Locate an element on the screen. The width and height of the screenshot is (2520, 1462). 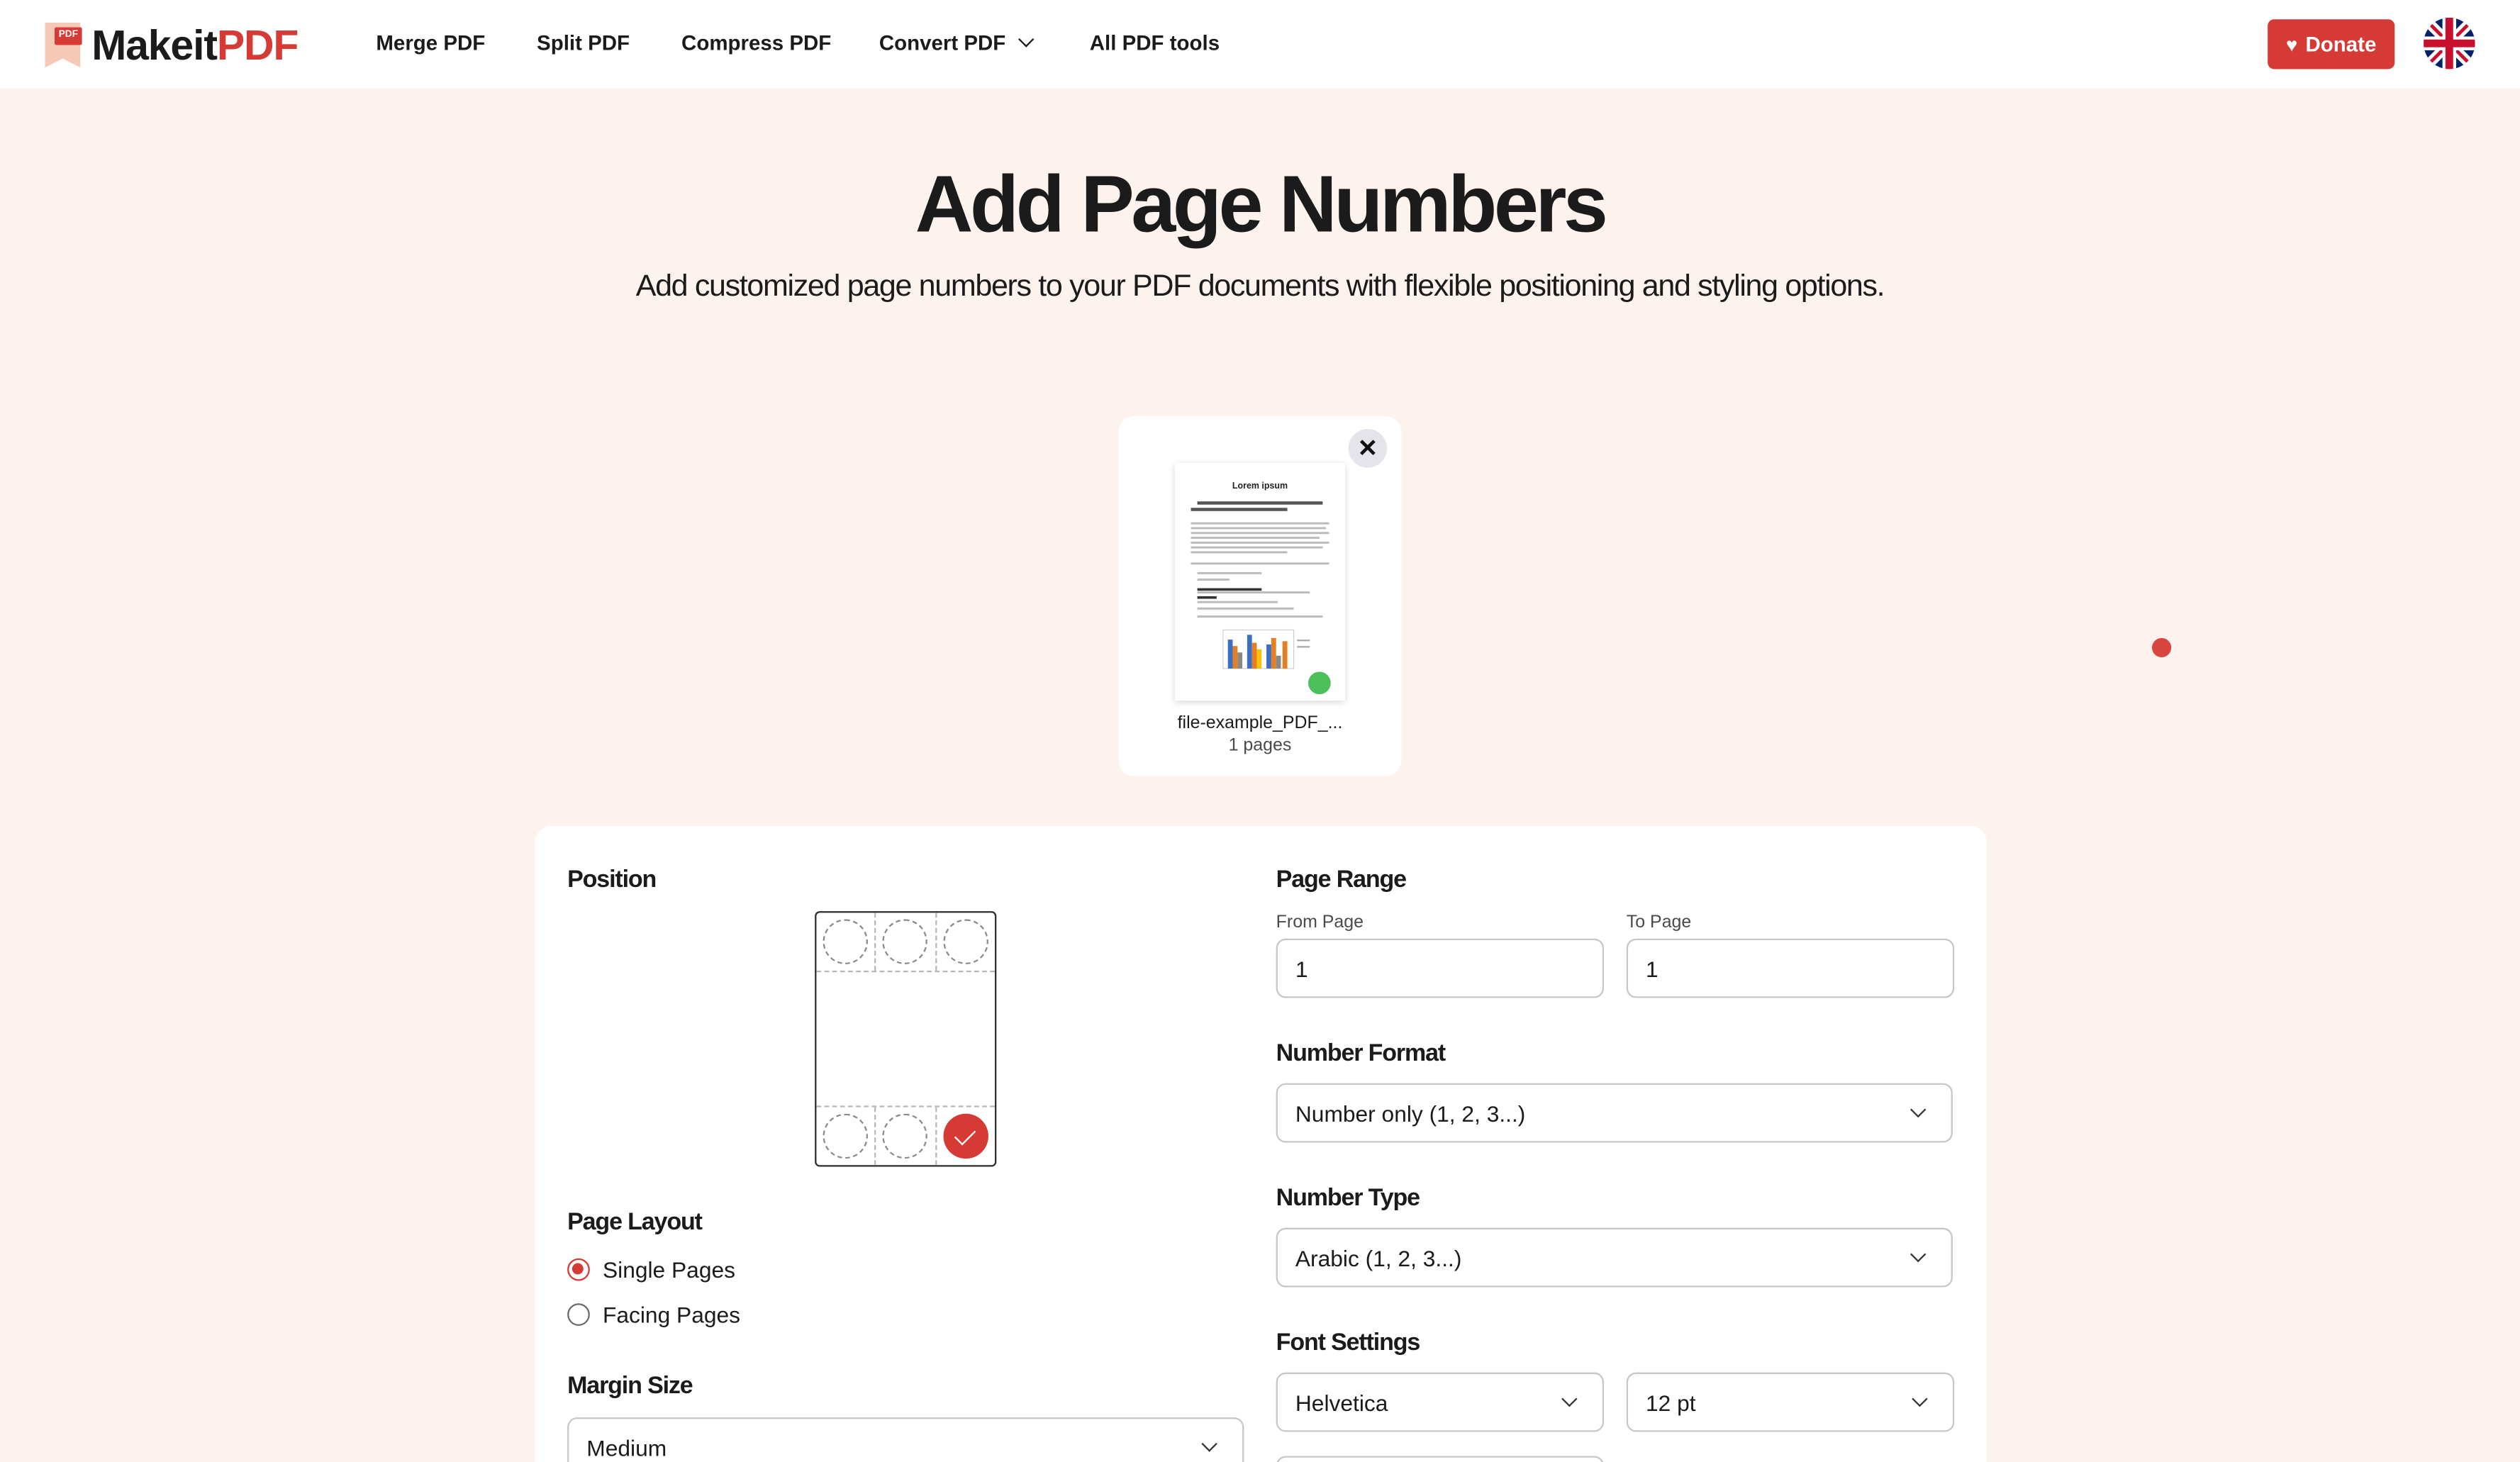
nav-all-pdf-tools: All PDF tools is located at coordinates (1155, 42).